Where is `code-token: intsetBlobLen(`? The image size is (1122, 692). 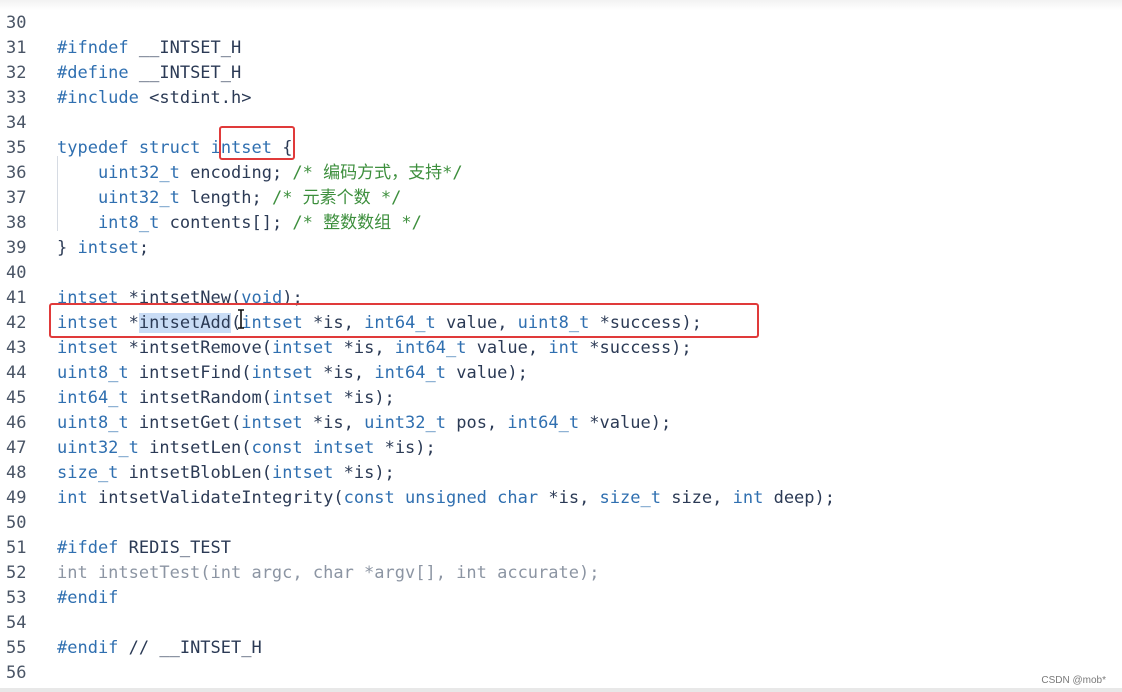 code-token: intsetBlobLen( is located at coordinates (195, 473).